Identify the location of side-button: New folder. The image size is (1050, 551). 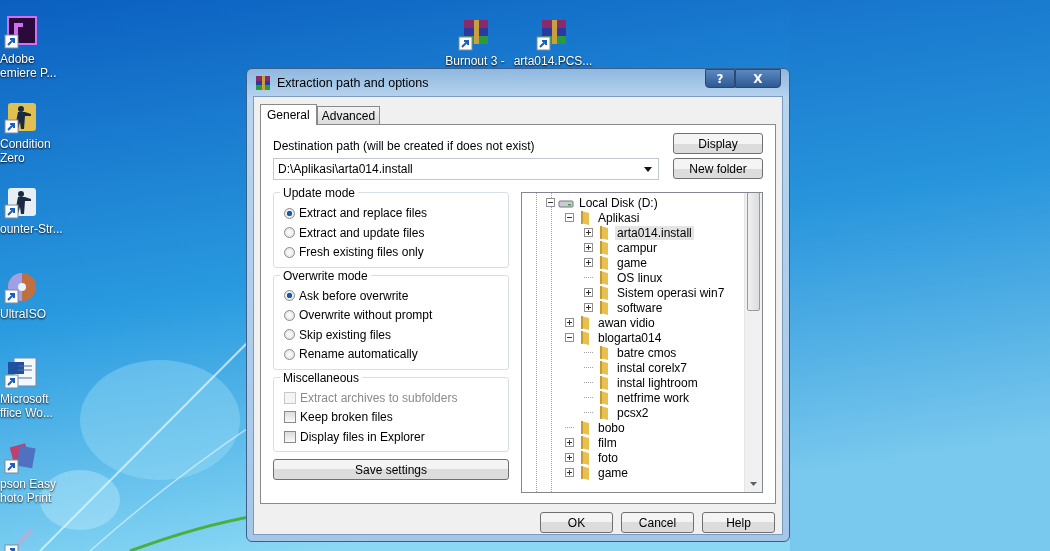
(718, 168).